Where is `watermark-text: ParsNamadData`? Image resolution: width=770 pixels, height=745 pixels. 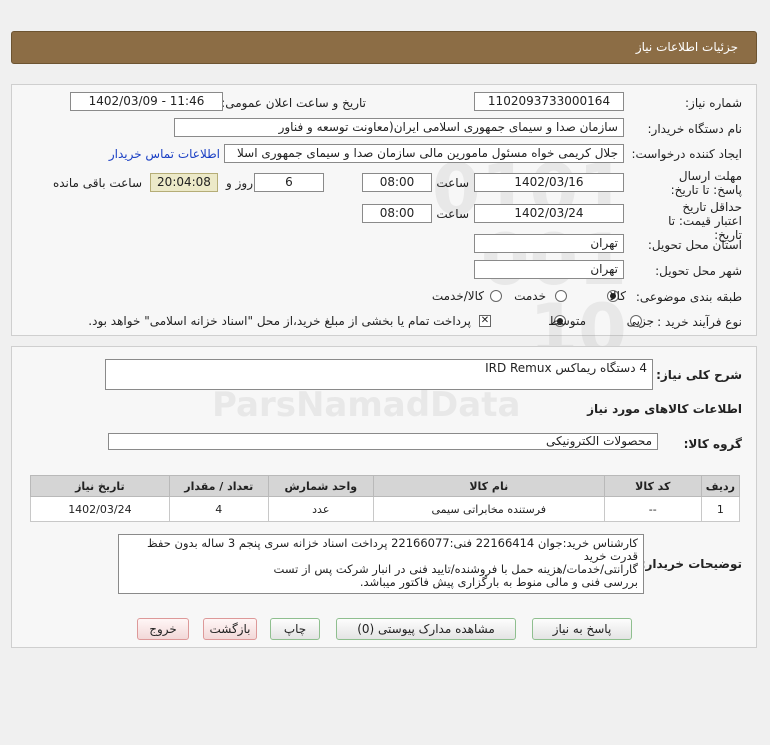
watermark-text: ParsNamadData is located at coordinates (366, 405).